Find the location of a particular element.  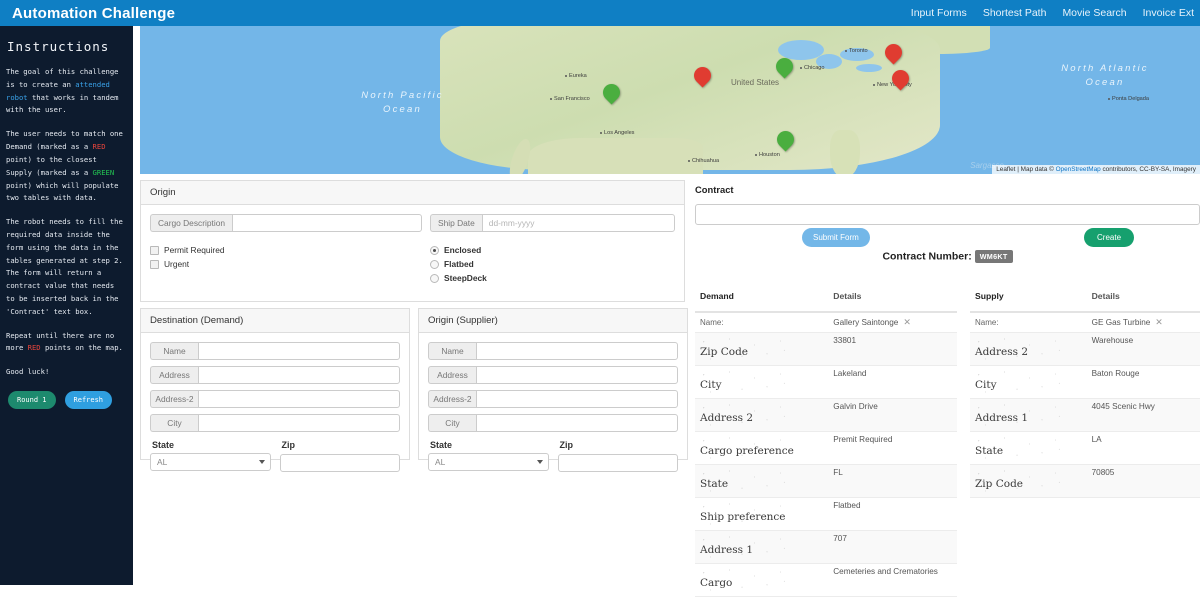

instr-red-highlight-2: RED is located at coordinates (34, 348).